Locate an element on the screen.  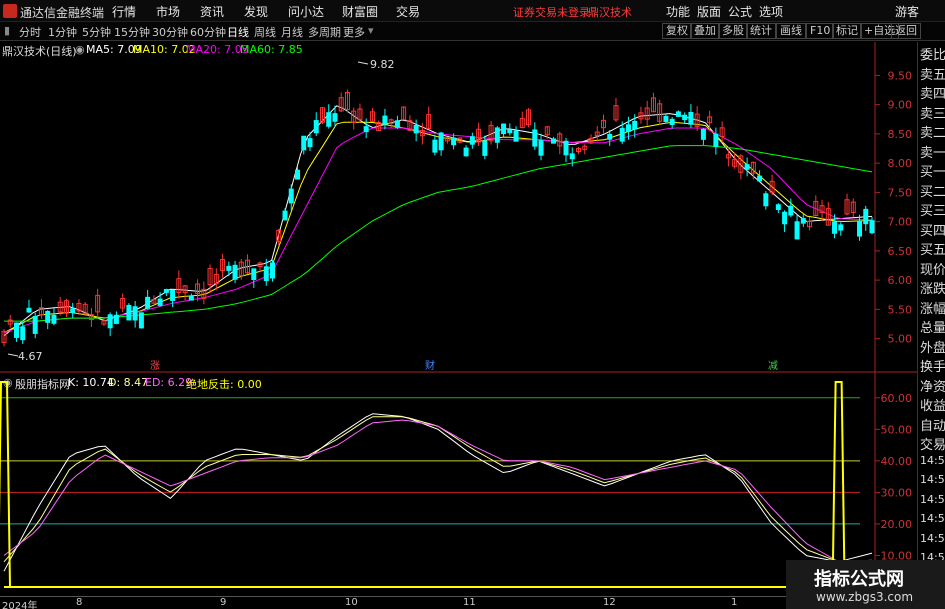
menu-item-quotes: 行情 is located at coordinates (124, 11).